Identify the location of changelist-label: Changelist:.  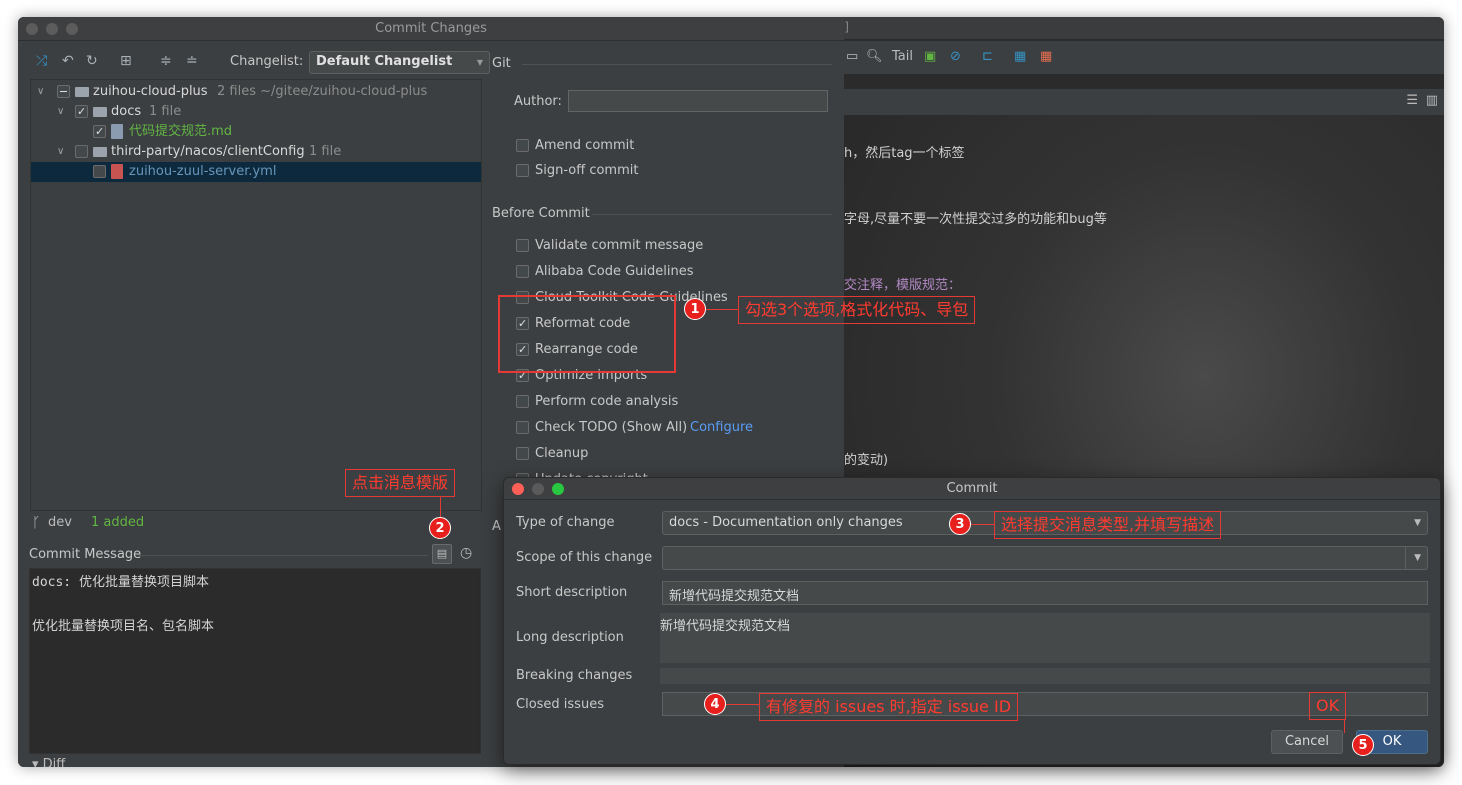
(267, 61).